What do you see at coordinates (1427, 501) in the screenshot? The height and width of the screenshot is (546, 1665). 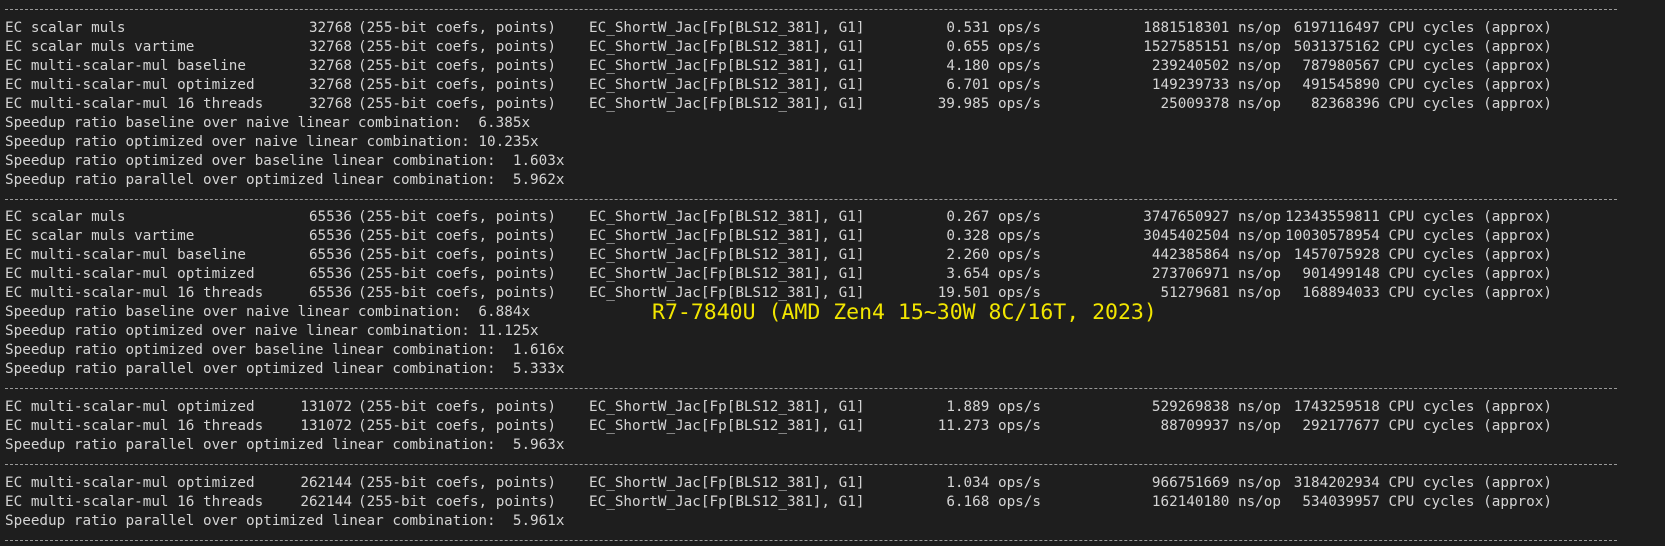 I see `cpu-cycles: 534039957 CPU cycles (approx)` at bounding box center [1427, 501].